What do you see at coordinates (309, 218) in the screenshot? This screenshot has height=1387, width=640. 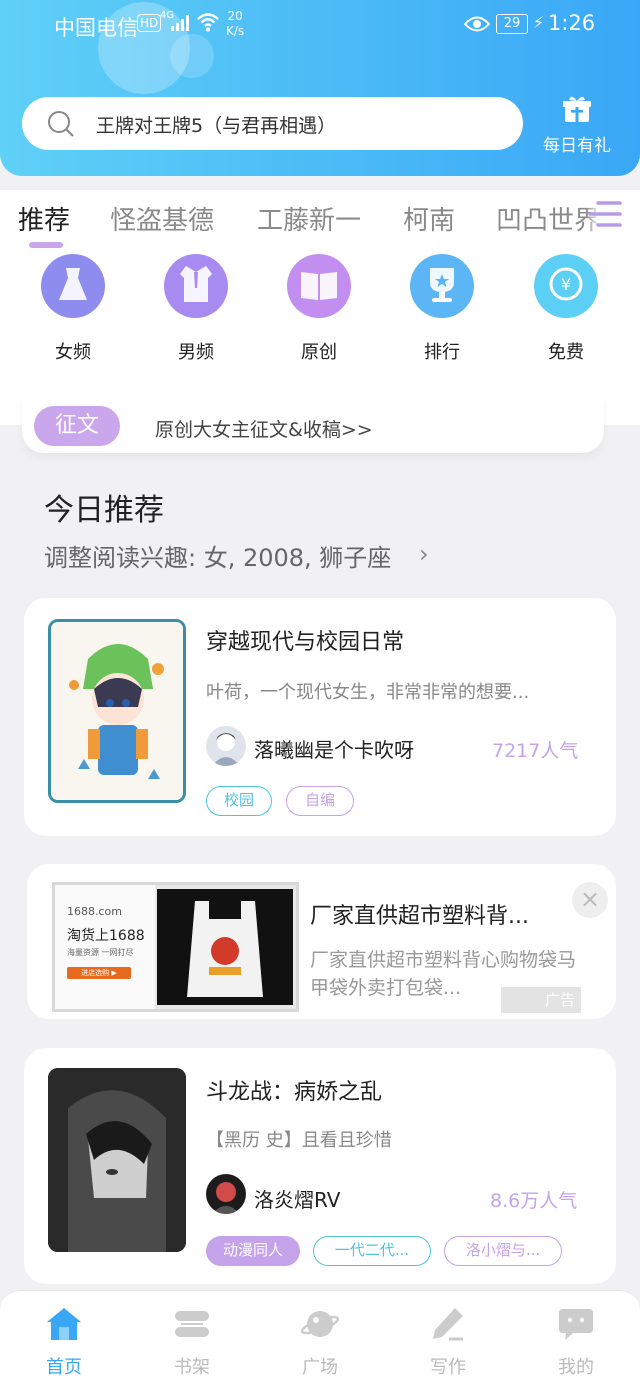 I see `tab-kudo-shinichi: 工藤新一` at bounding box center [309, 218].